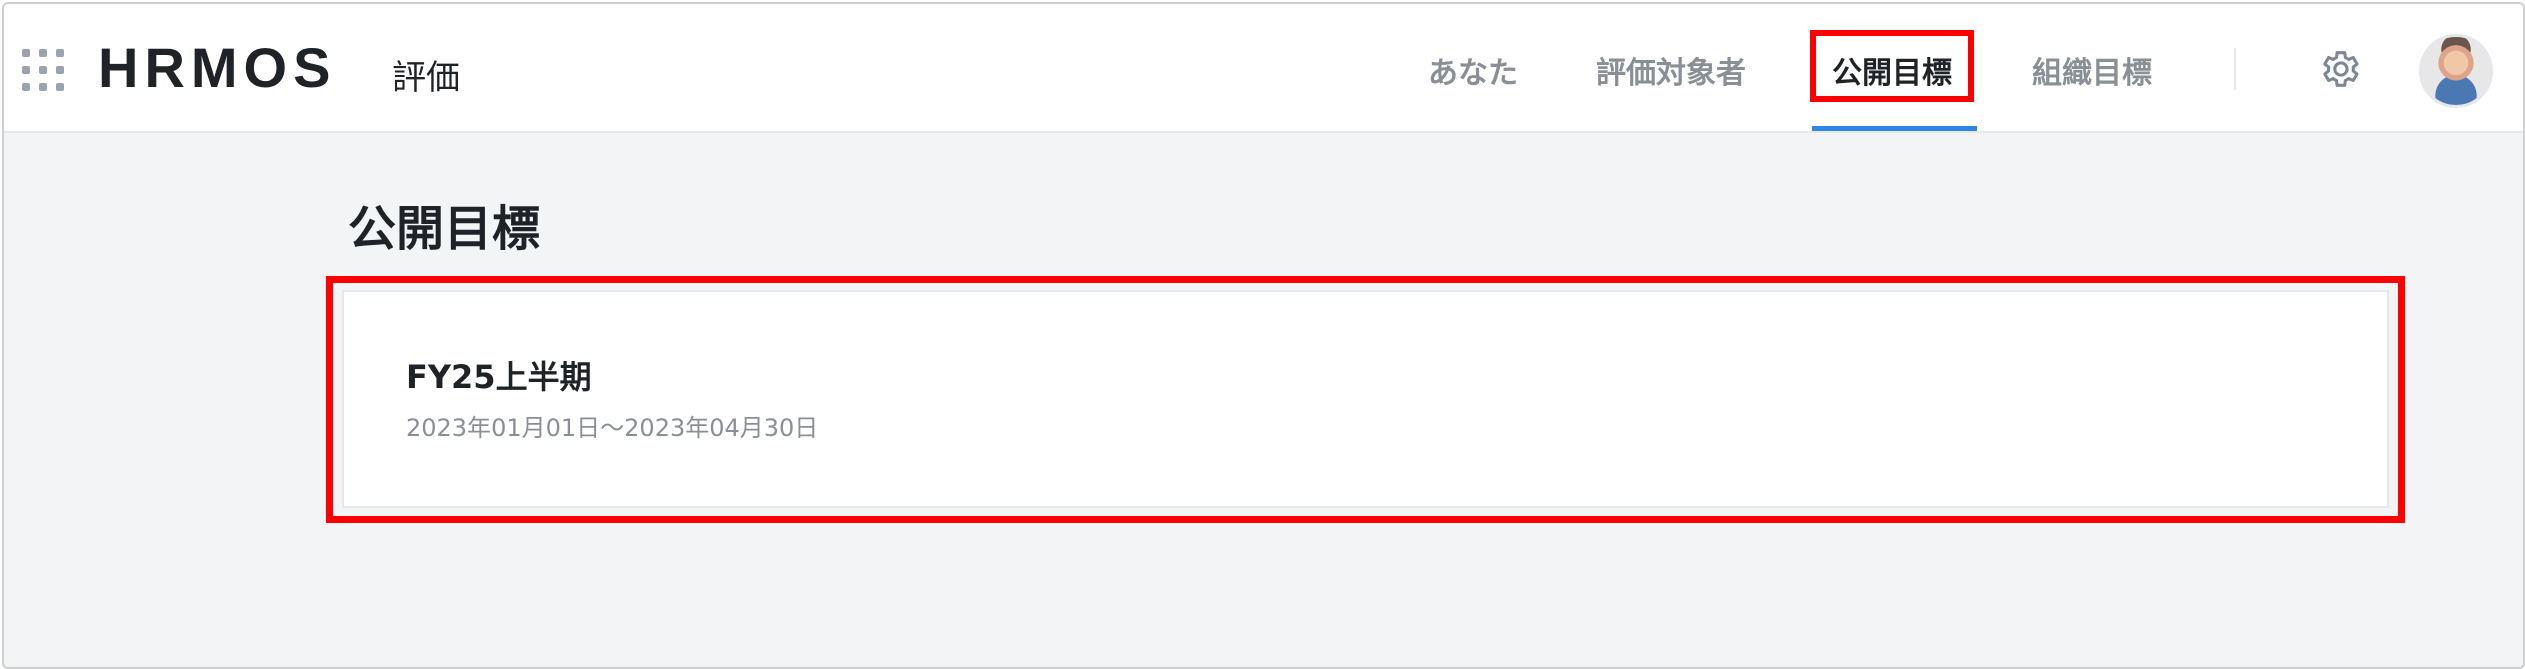  What do you see at coordinates (1894, 128) in the screenshot?
I see `active-tab-underline` at bounding box center [1894, 128].